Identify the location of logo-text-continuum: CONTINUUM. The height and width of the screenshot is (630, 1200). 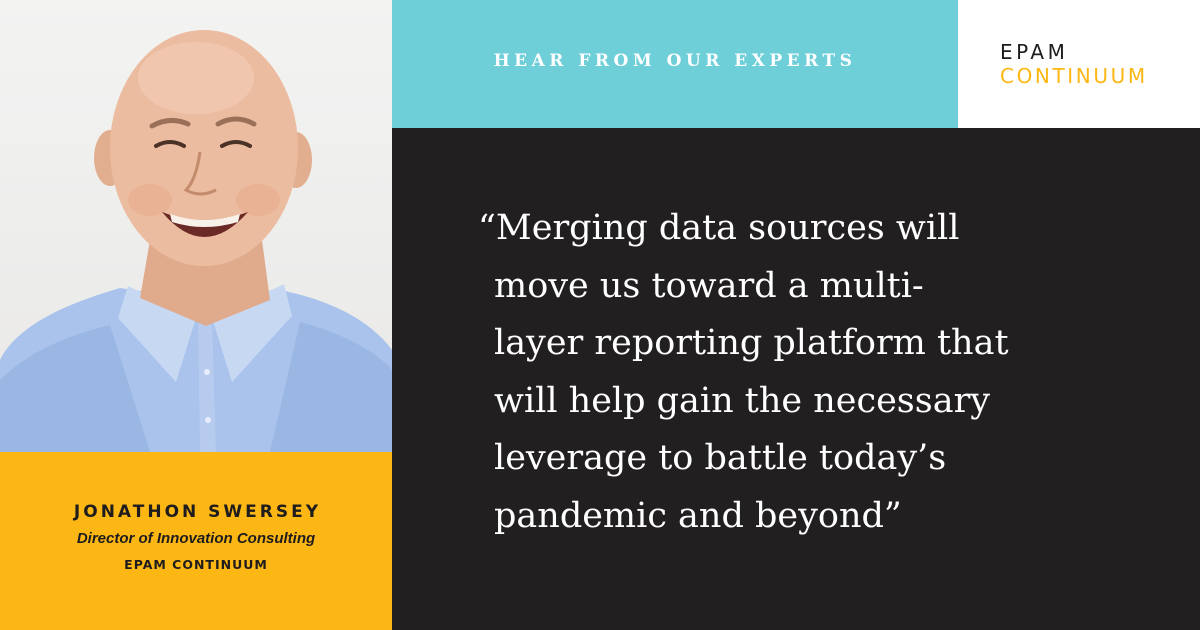
(1074, 76).